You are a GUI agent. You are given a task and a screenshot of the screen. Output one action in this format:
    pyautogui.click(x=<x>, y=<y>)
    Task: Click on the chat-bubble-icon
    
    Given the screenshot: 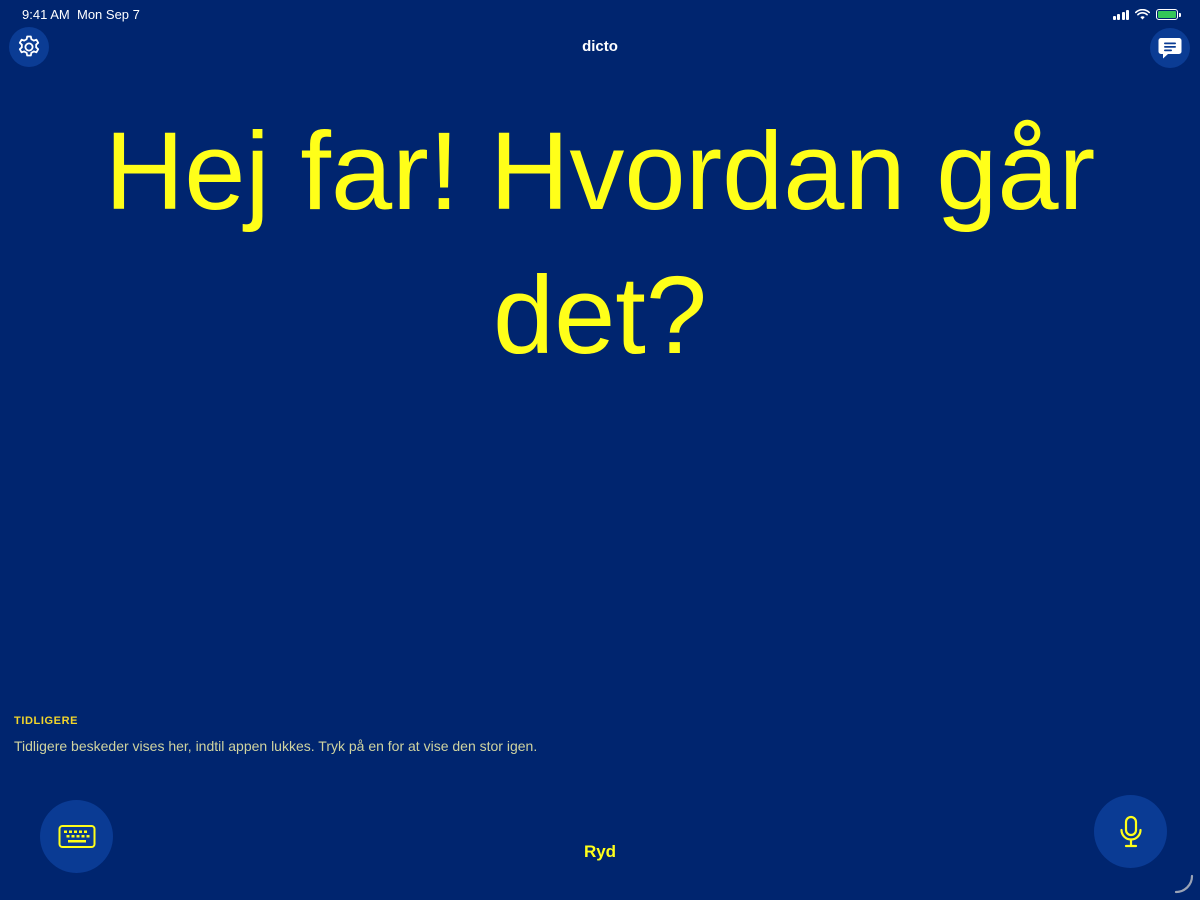 What is the action you would take?
    pyautogui.click(x=1170, y=48)
    